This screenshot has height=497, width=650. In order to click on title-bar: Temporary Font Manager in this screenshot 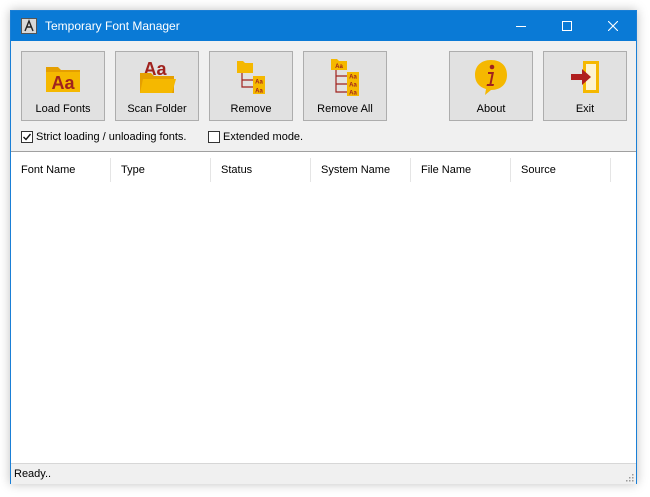, I will do `click(323, 26)`.